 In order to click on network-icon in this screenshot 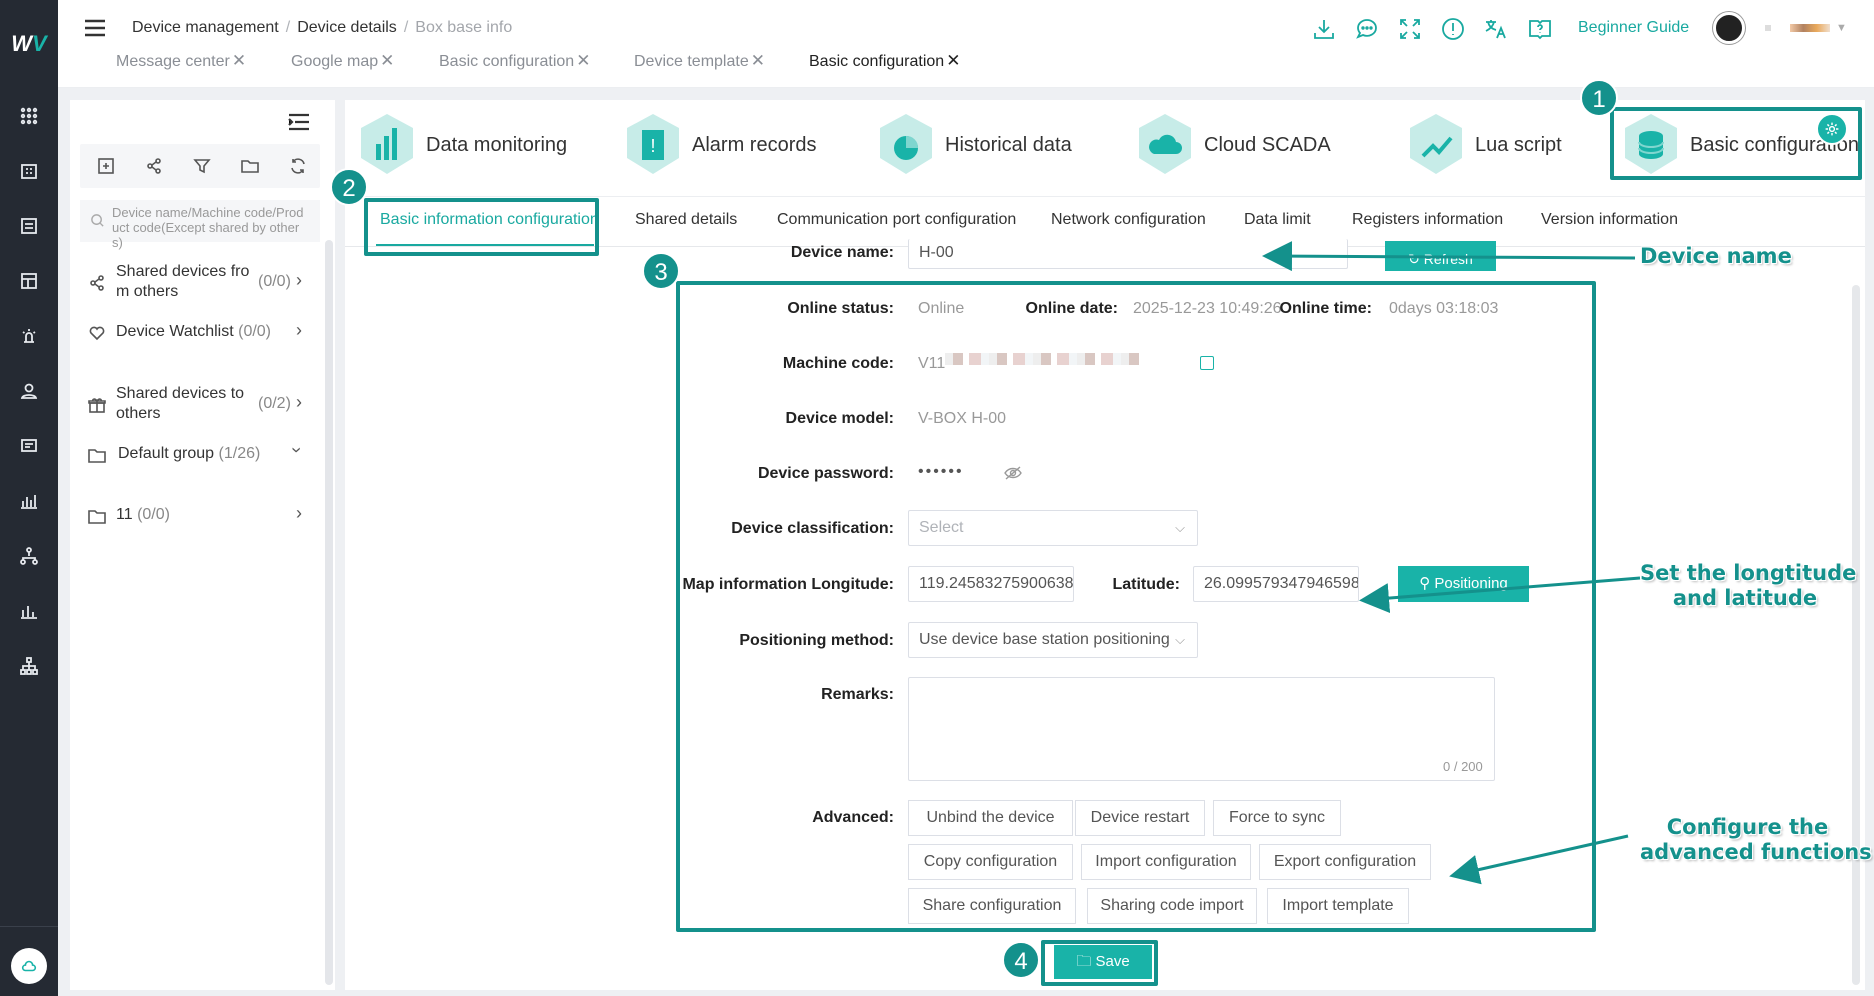, I will do `click(29, 556)`.